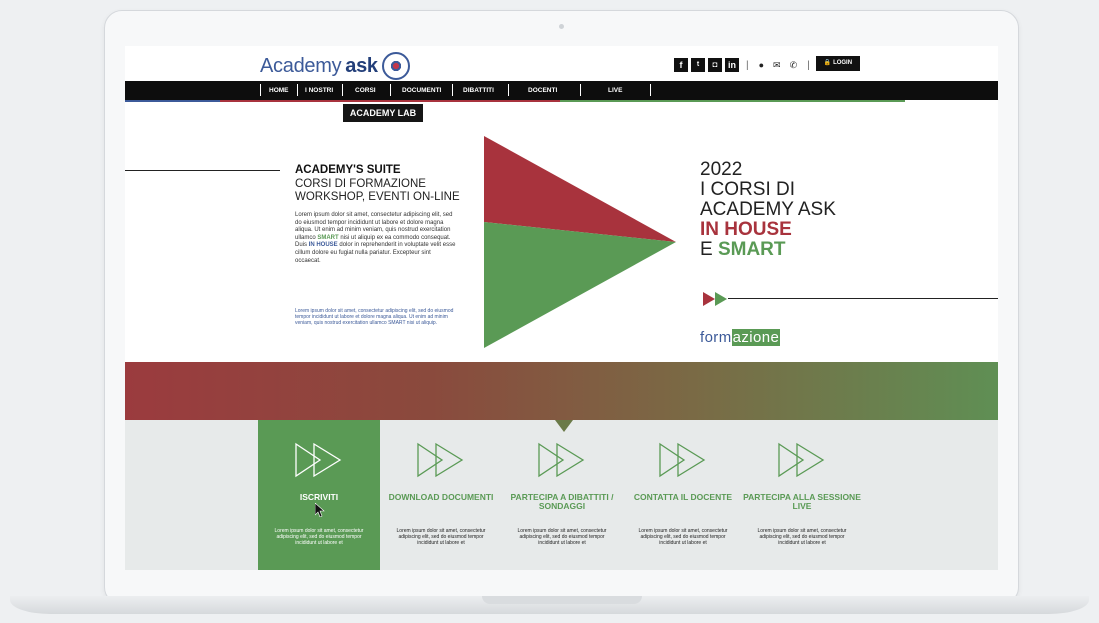 This screenshot has width=1099, height=623. I want to click on formazione-tag: formazione, so click(740, 337).